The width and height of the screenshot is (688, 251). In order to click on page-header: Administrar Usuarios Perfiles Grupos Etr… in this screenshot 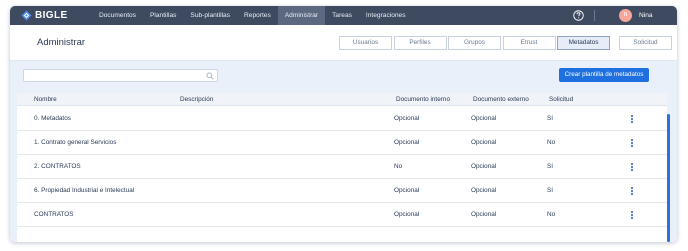, I will do `click(343, 43)`.